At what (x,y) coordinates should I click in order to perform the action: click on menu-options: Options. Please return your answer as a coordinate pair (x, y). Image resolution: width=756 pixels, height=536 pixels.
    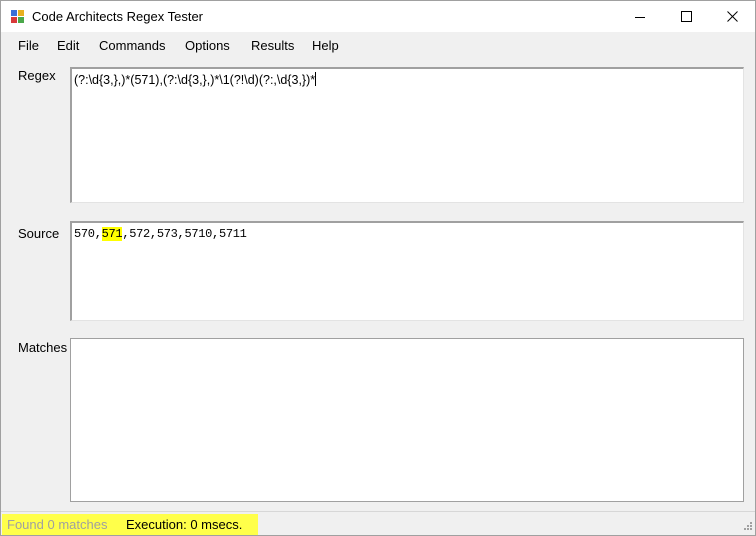
    Looking at the image, I should click on (207, 45).